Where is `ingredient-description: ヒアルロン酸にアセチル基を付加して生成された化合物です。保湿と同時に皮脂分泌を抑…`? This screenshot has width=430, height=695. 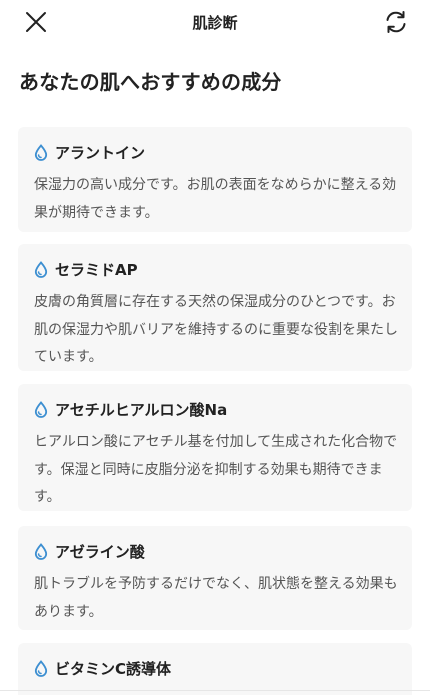
ingredient-description: ヒアルロン酸にアセチル基を付加して生成された化合物です。保湿と同時に皮脂分泌を抑… is located at coordinates (216, 469).